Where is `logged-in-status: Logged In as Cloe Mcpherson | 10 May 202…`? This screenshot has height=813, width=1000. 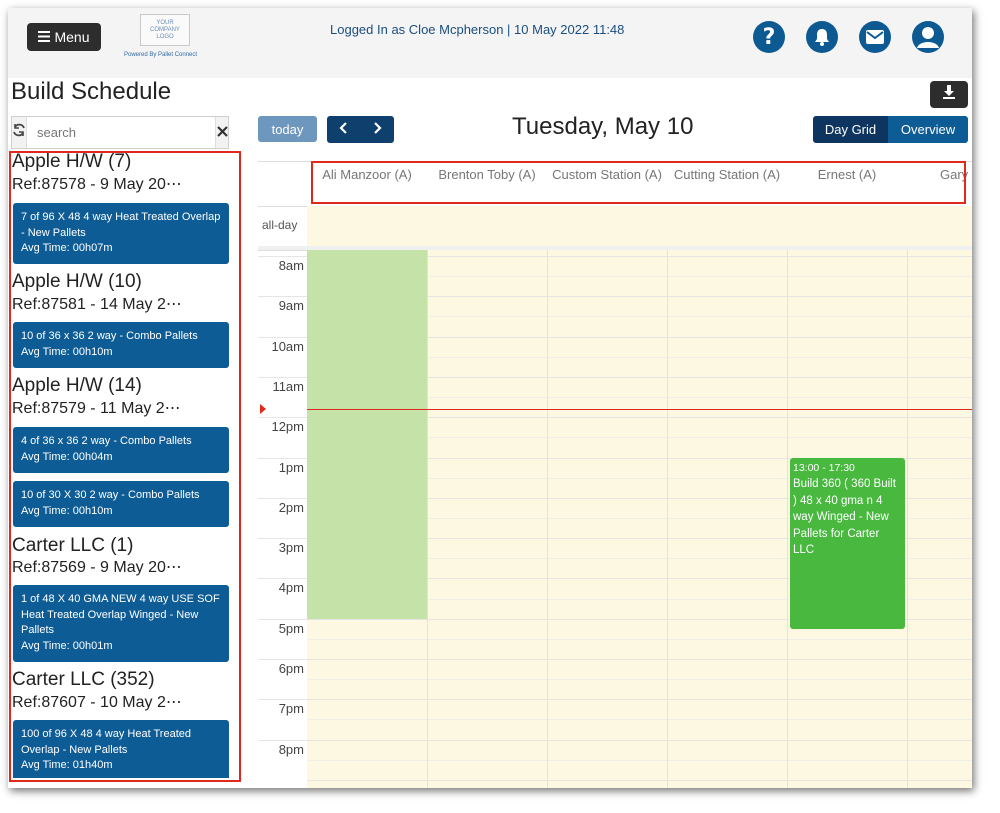 logged-in-status: Logged In as Cloe Mcpherson | 10 May 202… is located at coordinates (477, 29).